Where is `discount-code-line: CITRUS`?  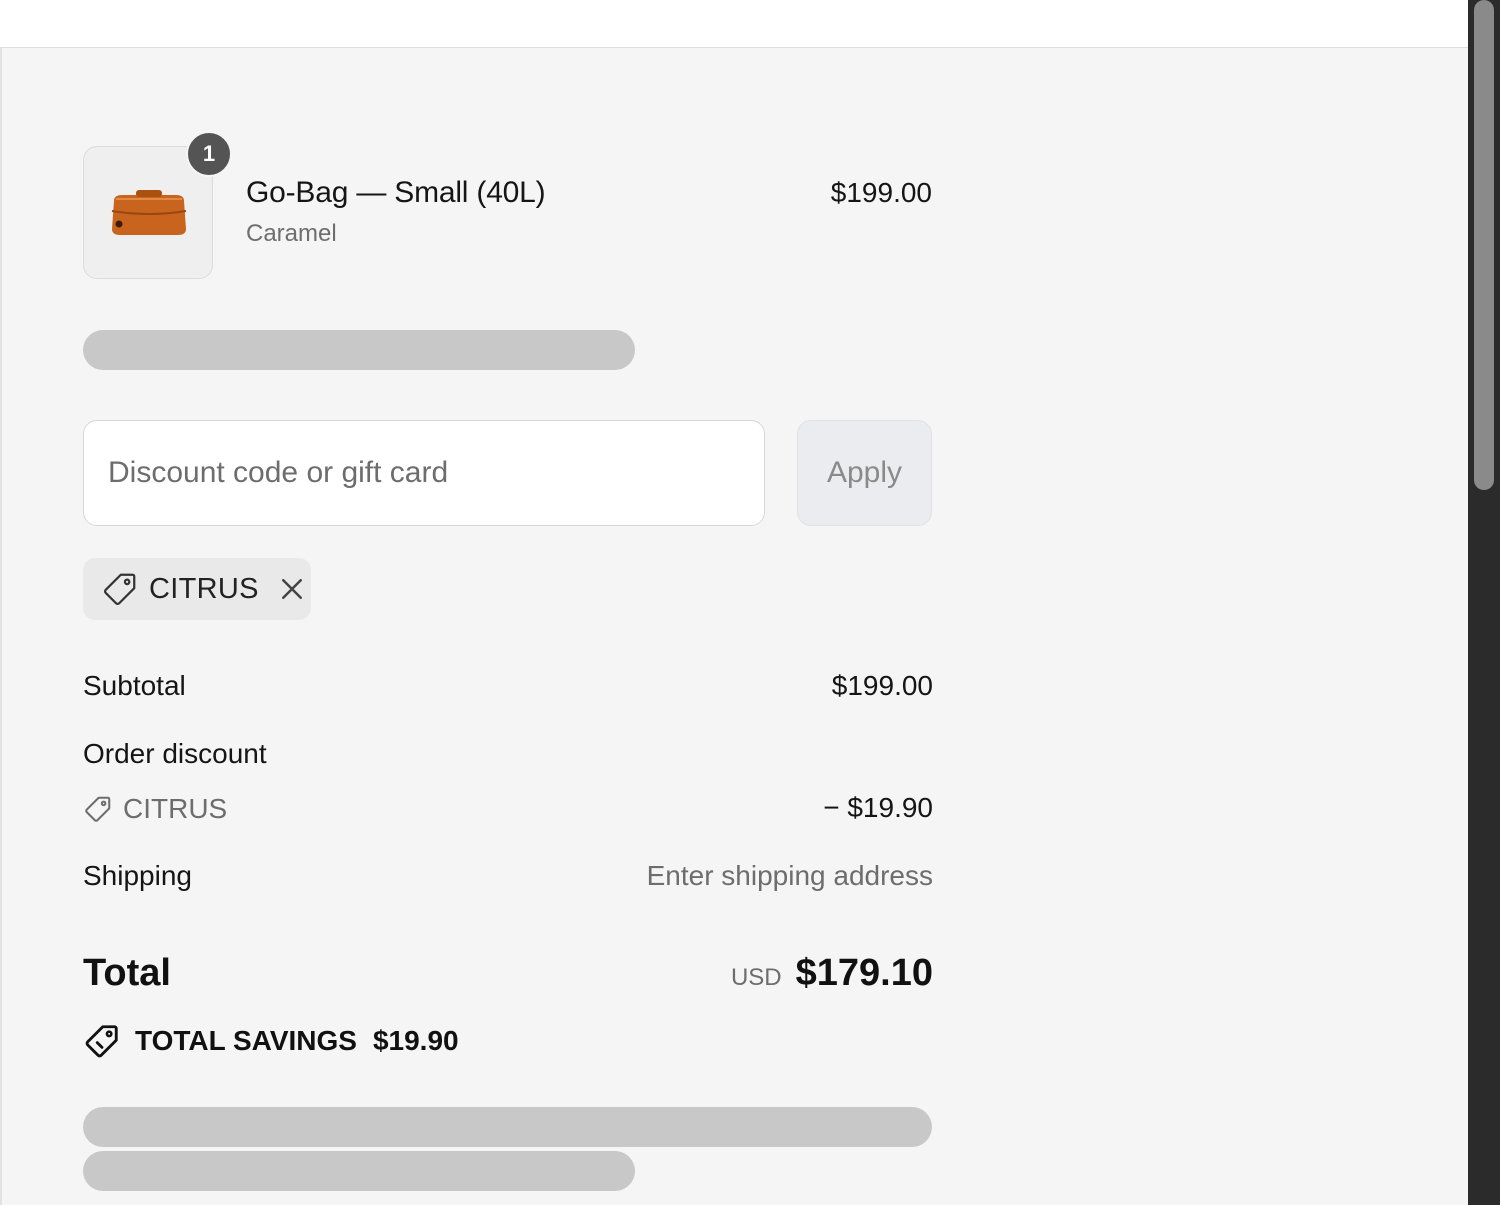 discount-code-line: CITRUS is located at coordinates (155, 809).